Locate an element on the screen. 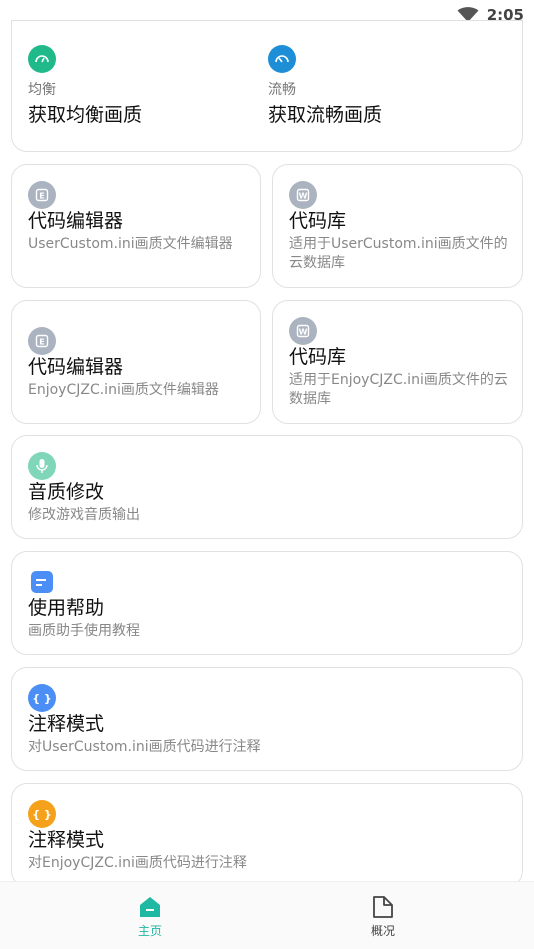 This screenshot has width=534, height=949. card-subtitle: 对UserCustom.ini画质代码进行注释 is located at coordinates (144, 747).